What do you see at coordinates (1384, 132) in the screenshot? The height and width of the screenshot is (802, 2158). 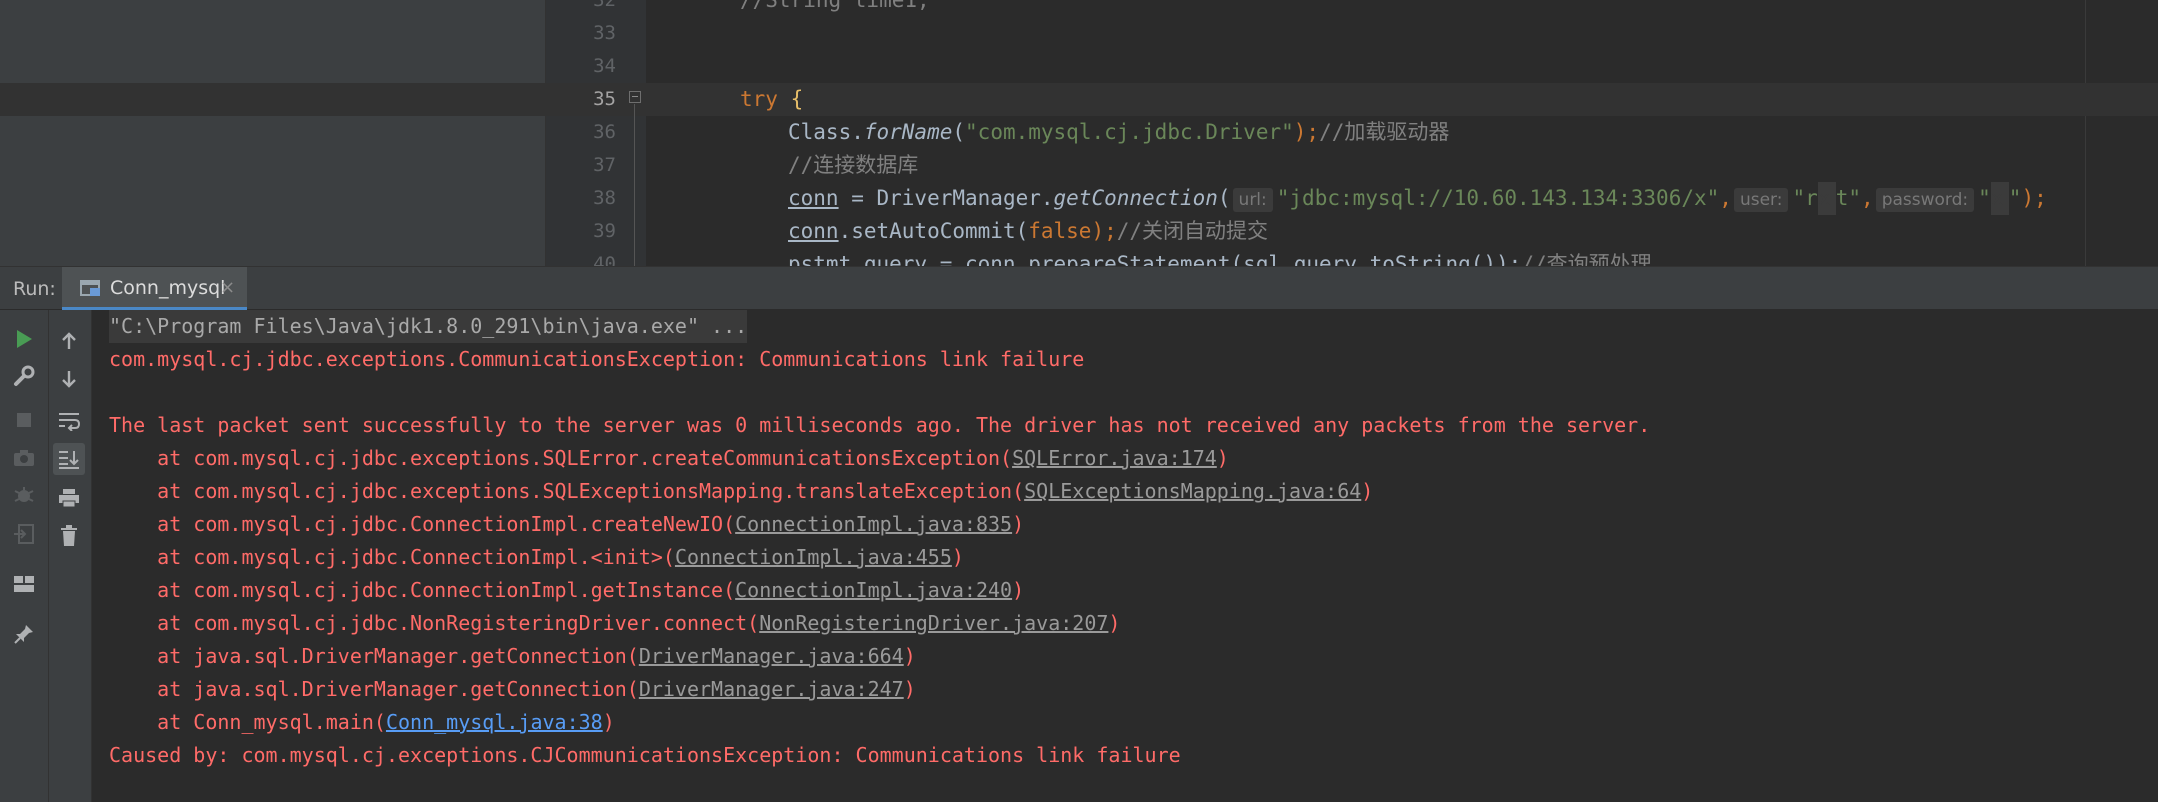 I see `code-comment: //加载驱动器` at bounding box center [1384, 132].